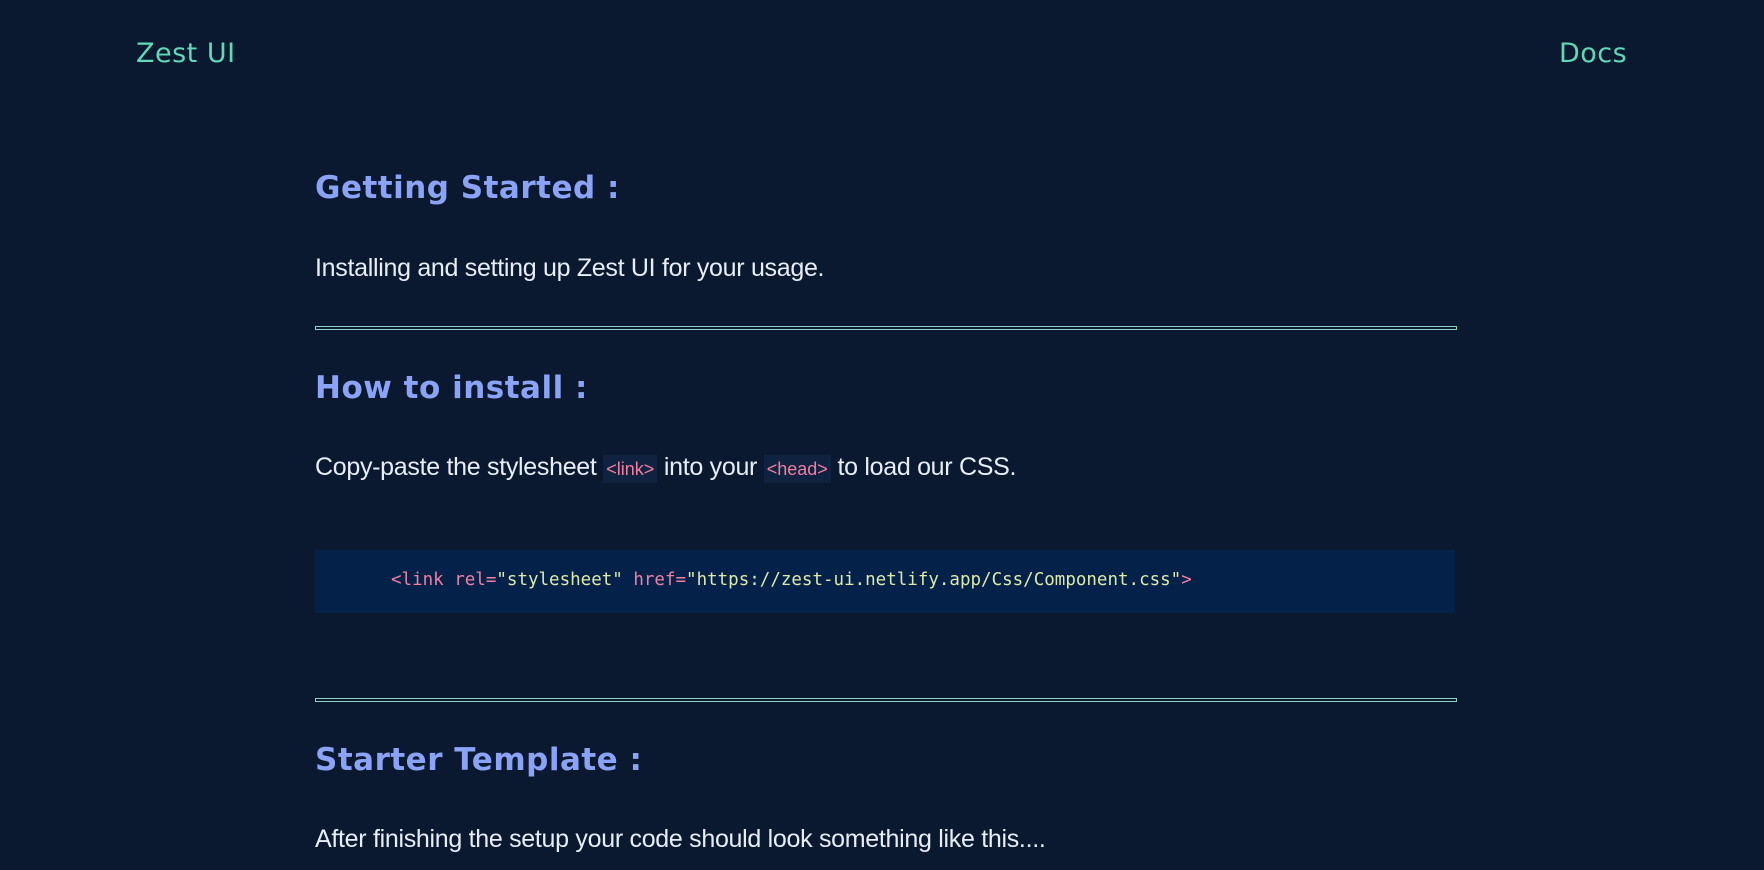 Image resolution: width=1764 pixels, height=870 pixels. I want to click on navbar: Zest UI Docs, so click(882, 55).